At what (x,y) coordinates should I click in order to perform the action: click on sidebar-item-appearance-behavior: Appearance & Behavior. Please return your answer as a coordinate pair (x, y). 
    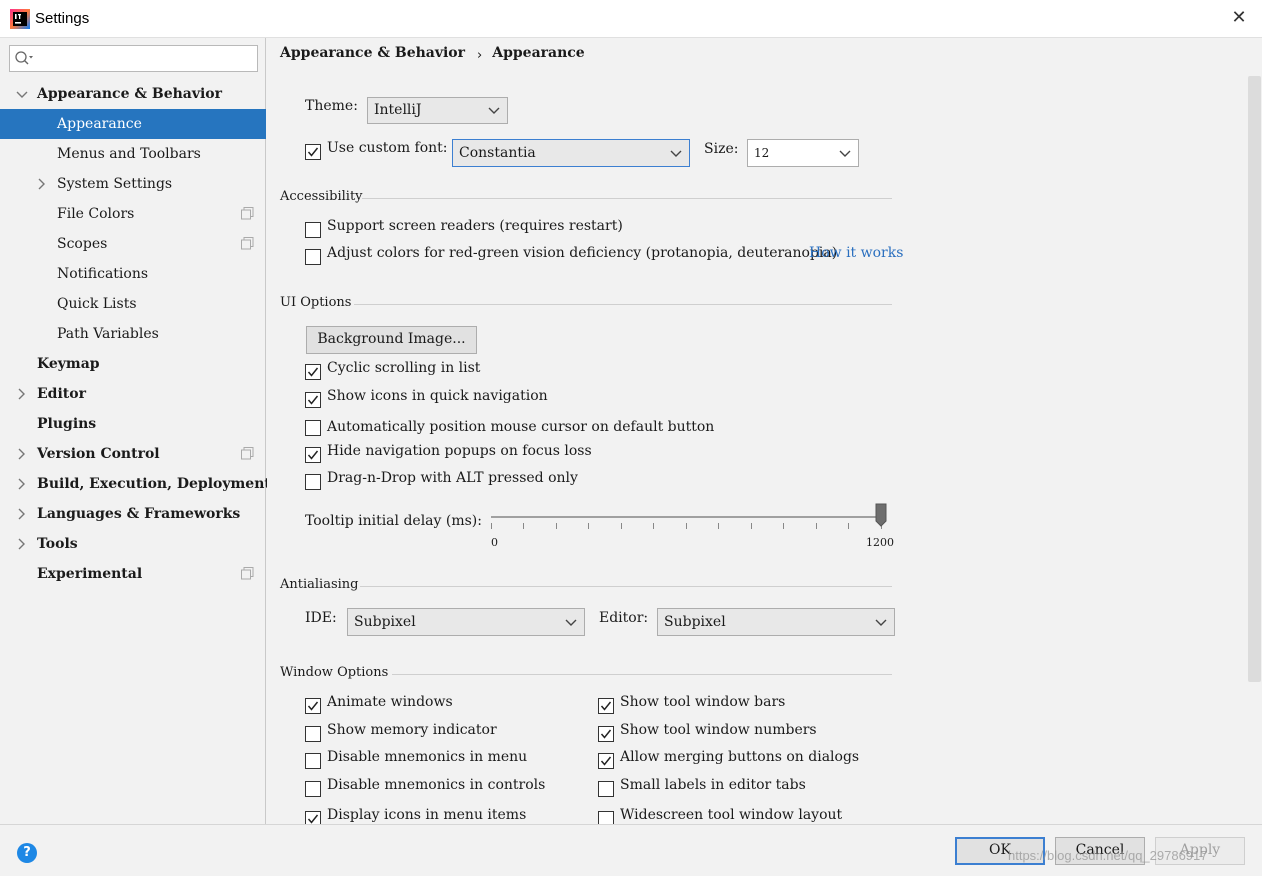
    Looking at the image, I should click on (133, 94).